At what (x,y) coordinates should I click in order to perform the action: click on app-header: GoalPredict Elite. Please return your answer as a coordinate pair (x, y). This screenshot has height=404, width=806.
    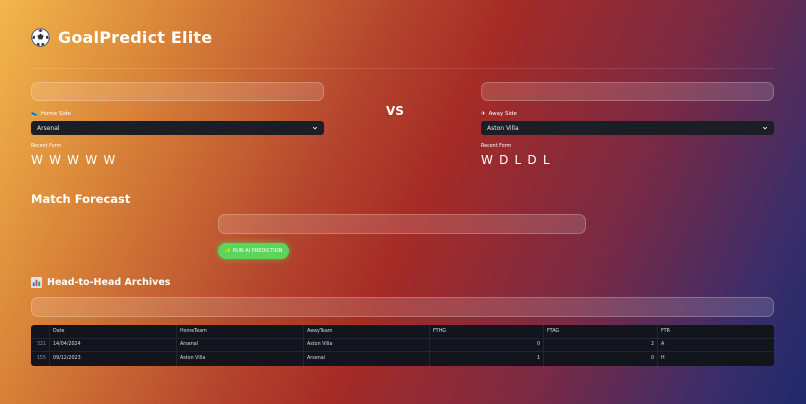
    Looking at the image, I should click on (121, 37).